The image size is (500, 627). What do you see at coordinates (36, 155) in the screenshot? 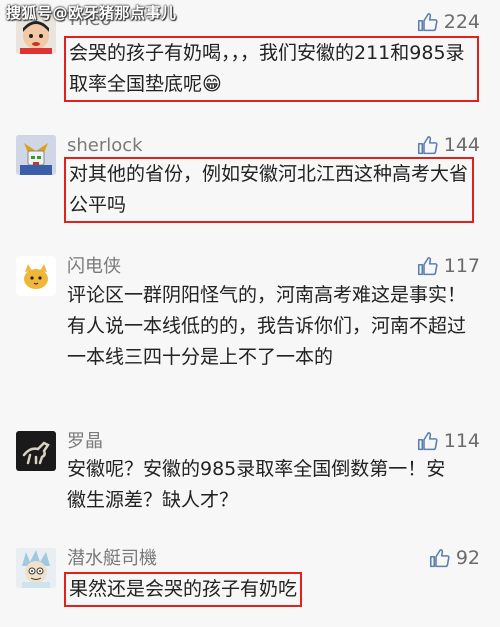
I see `robot-avatar-icon` at bounding box center [36, 155].